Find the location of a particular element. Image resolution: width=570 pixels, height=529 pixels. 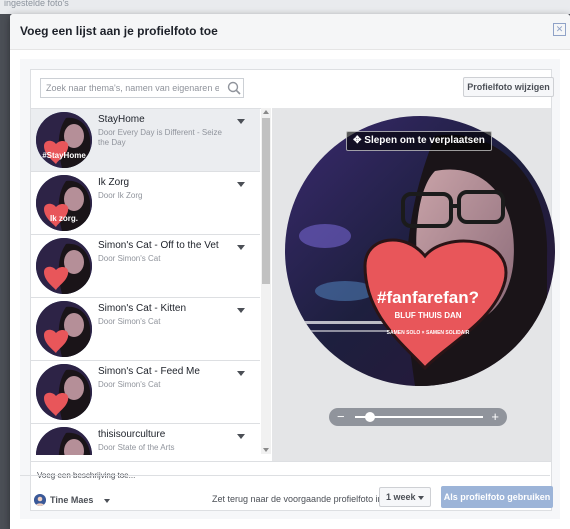

scroll-up-icon is located at coordinates (266, 112).